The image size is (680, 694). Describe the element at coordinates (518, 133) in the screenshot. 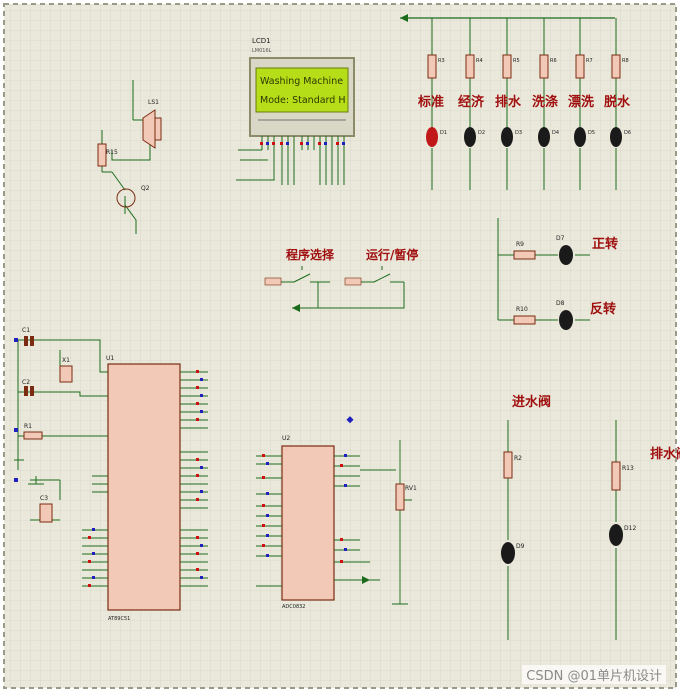

I see `mode-led-3-ref: D3` at that location.